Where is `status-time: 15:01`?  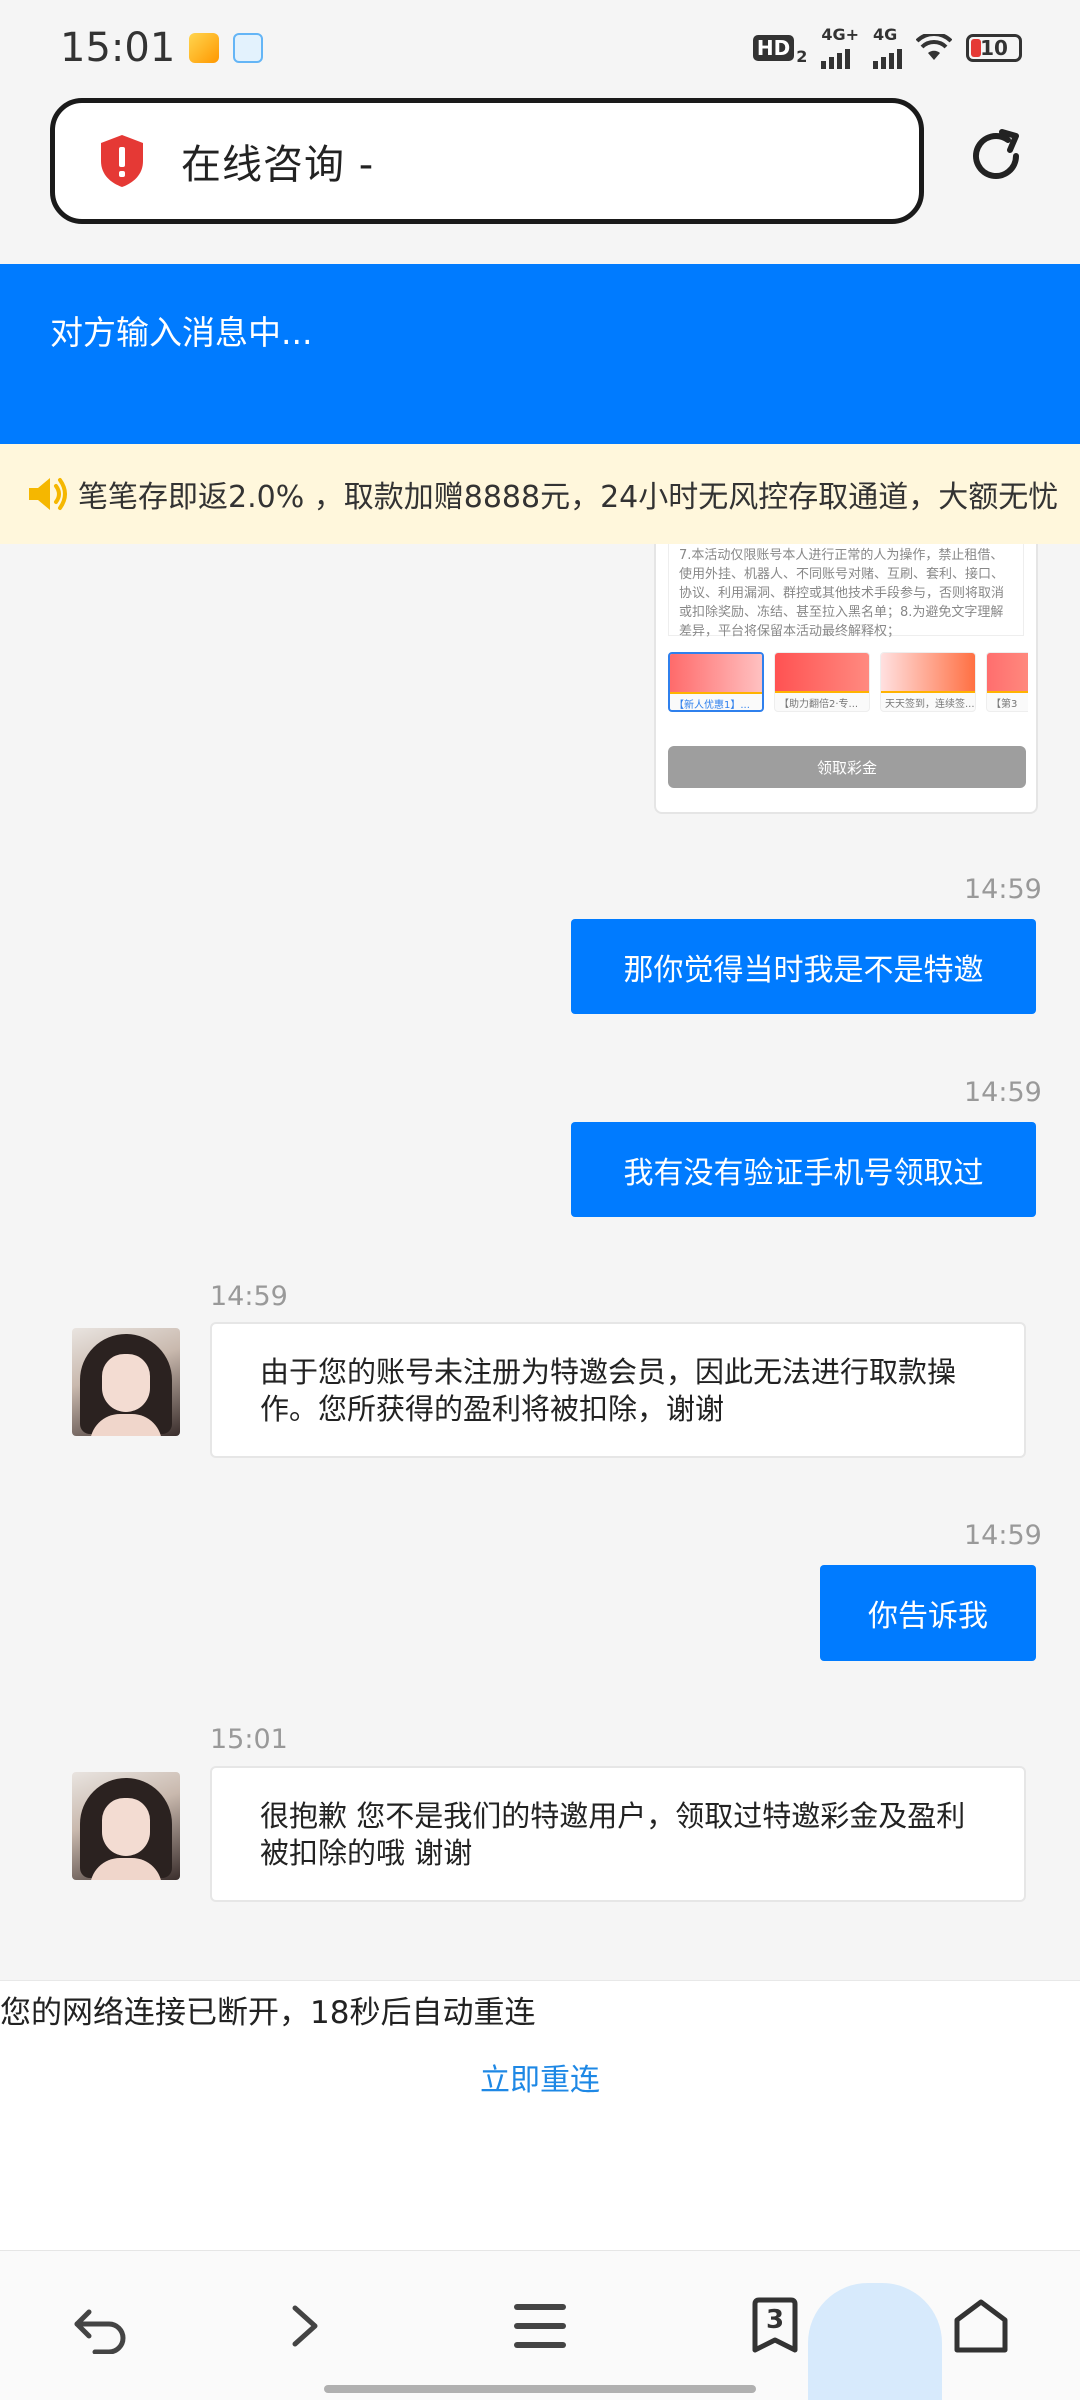
status-time: 15:01 is located at coordinates (118, 48).